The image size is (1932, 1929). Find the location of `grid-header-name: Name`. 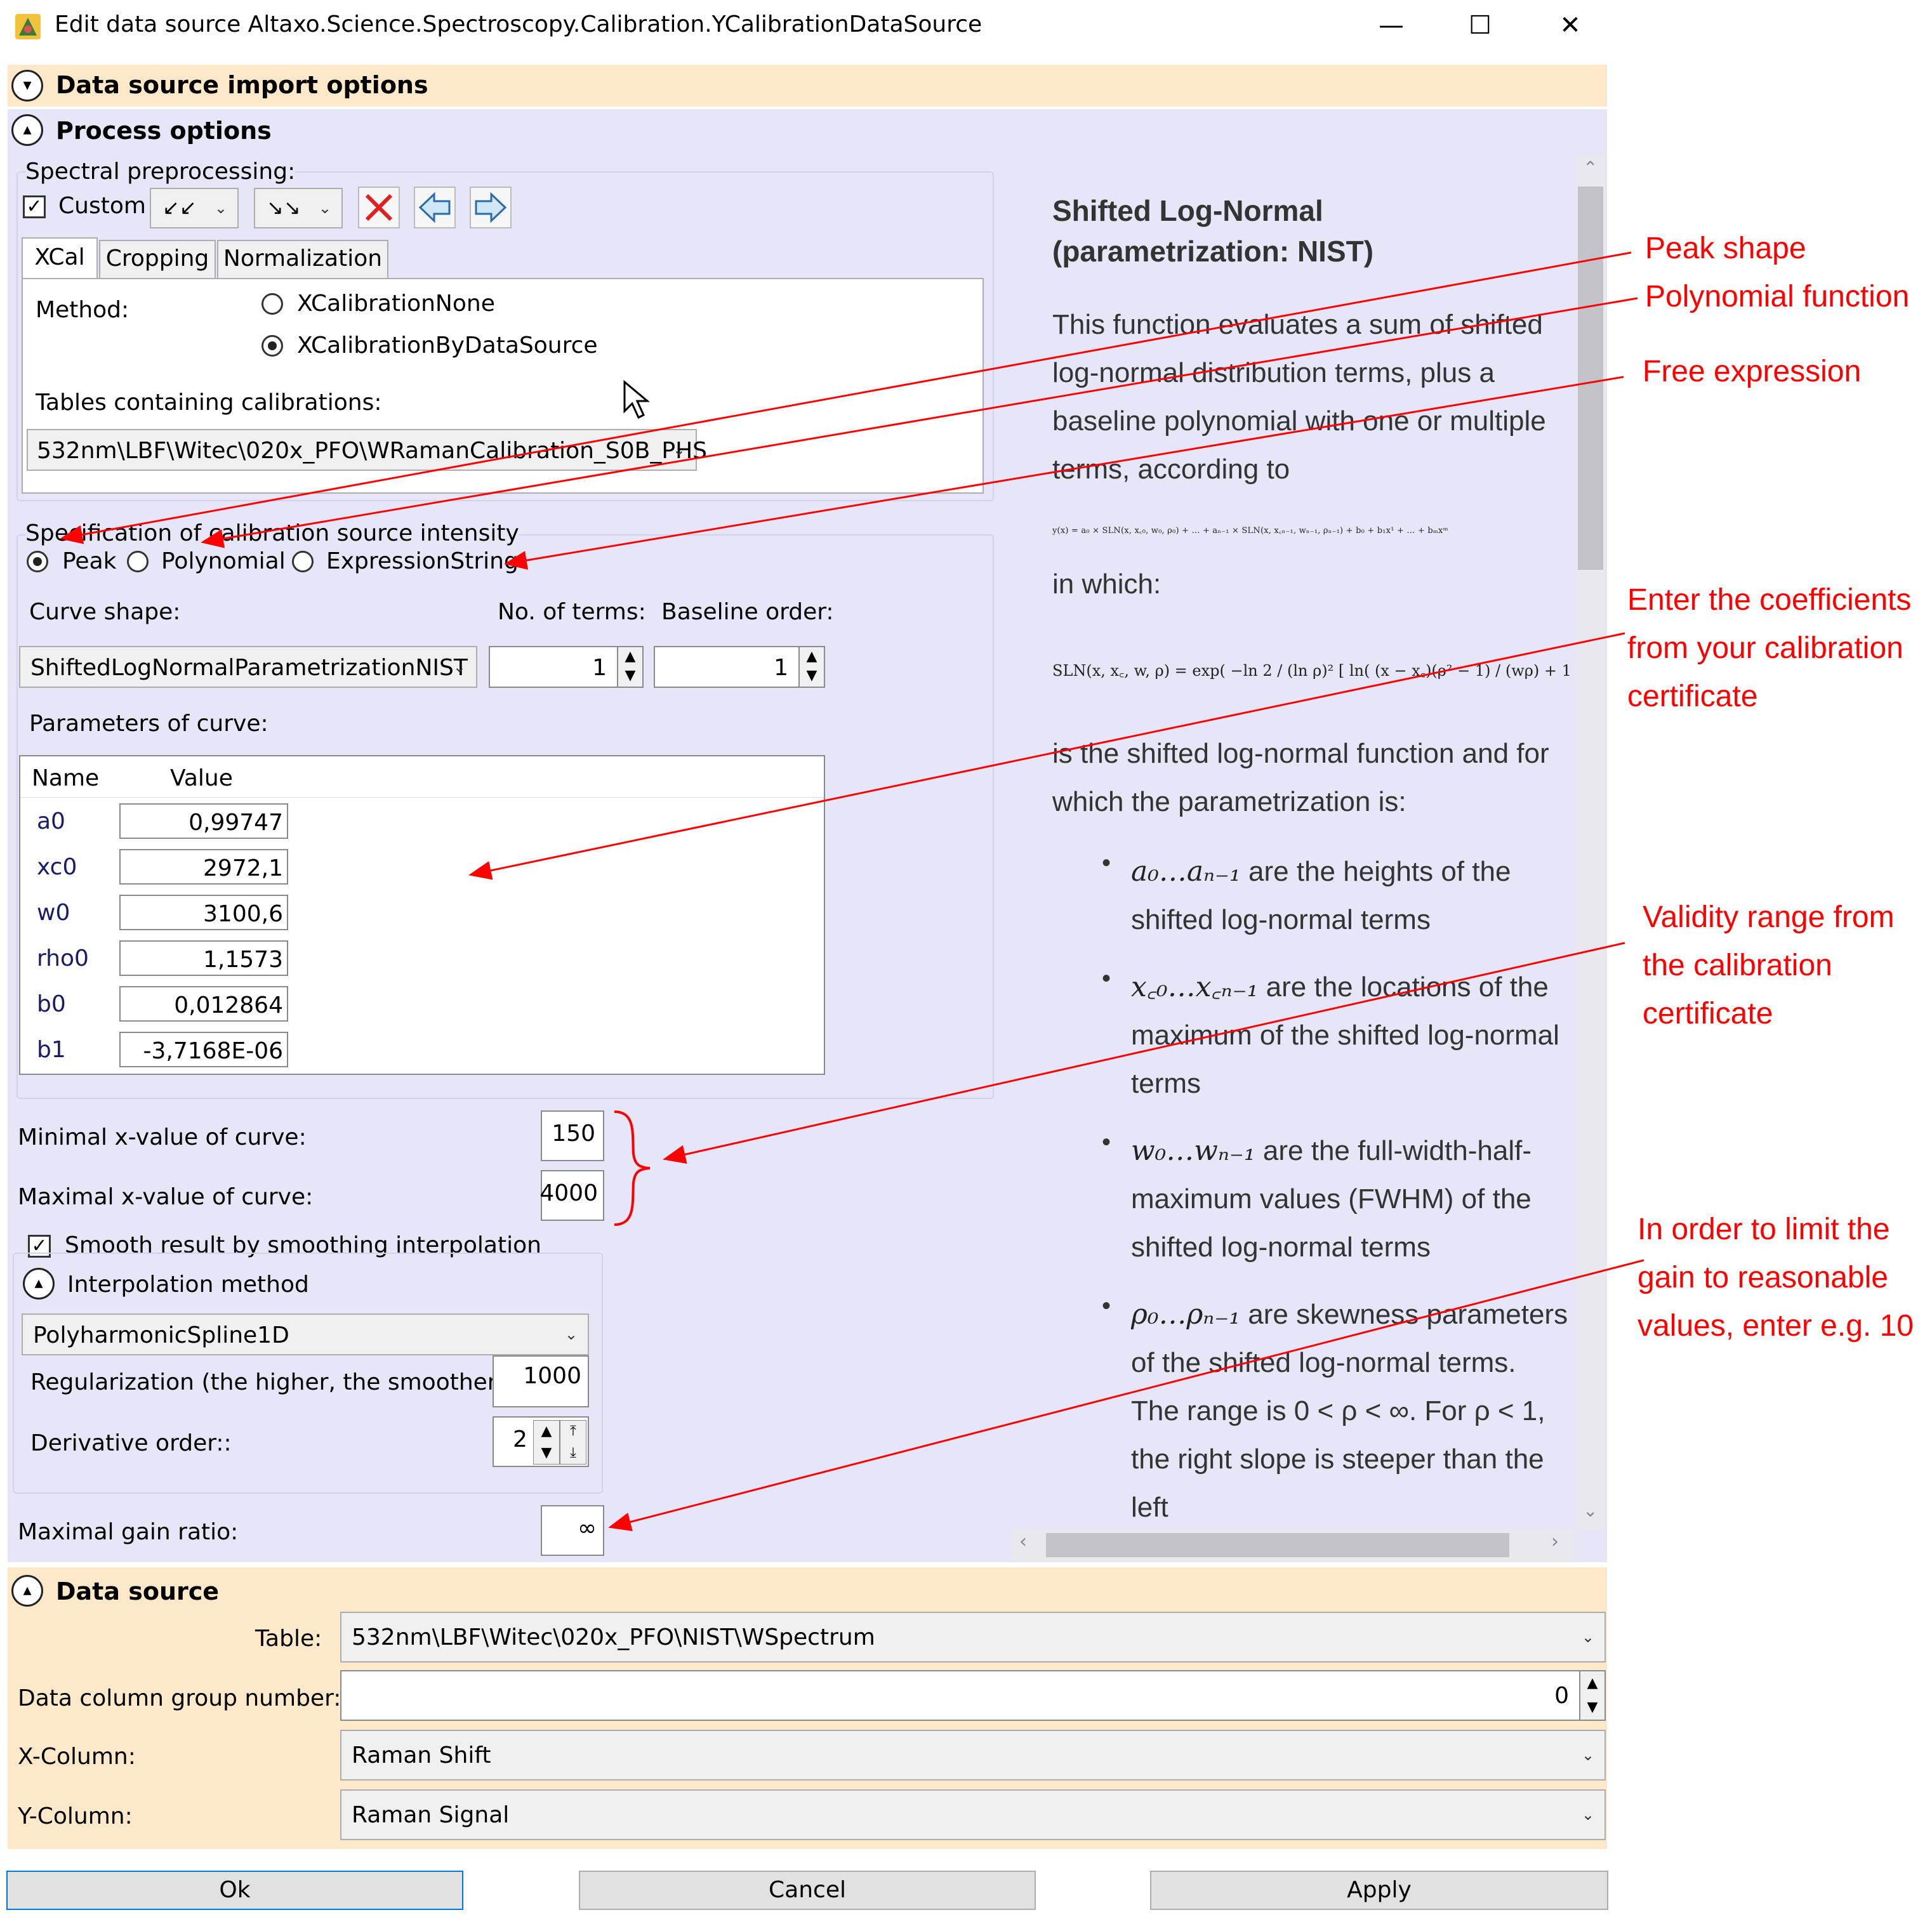

grid-header-name: Name is located at coordinates (65, 778).